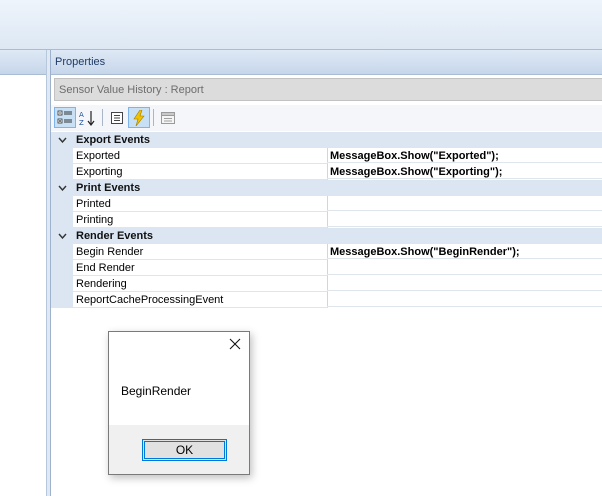 The height and width of the screenshot is (496, 602). I want to click on sort-alphabetical-icon: A Z, so click(87, 118).